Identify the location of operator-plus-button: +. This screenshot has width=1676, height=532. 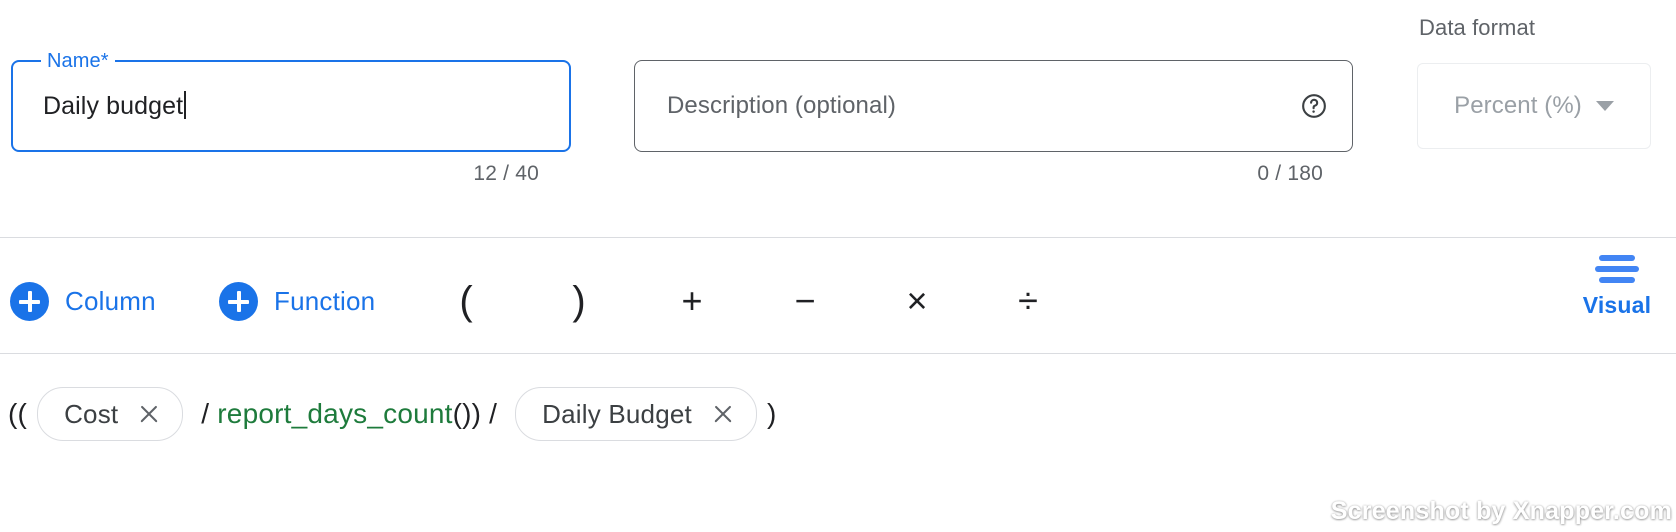
(692, 301).